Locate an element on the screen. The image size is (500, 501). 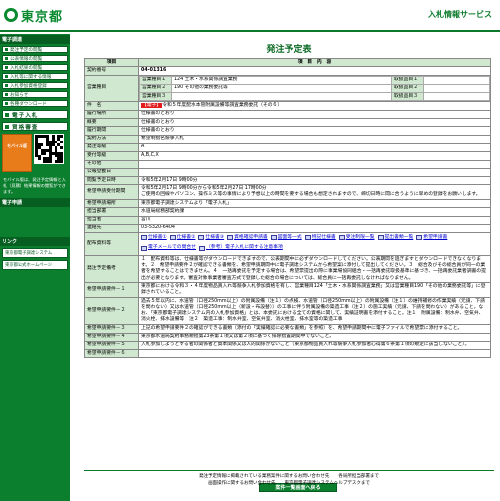
row-key: 配布資料等 is located at coordinates (111, 244).